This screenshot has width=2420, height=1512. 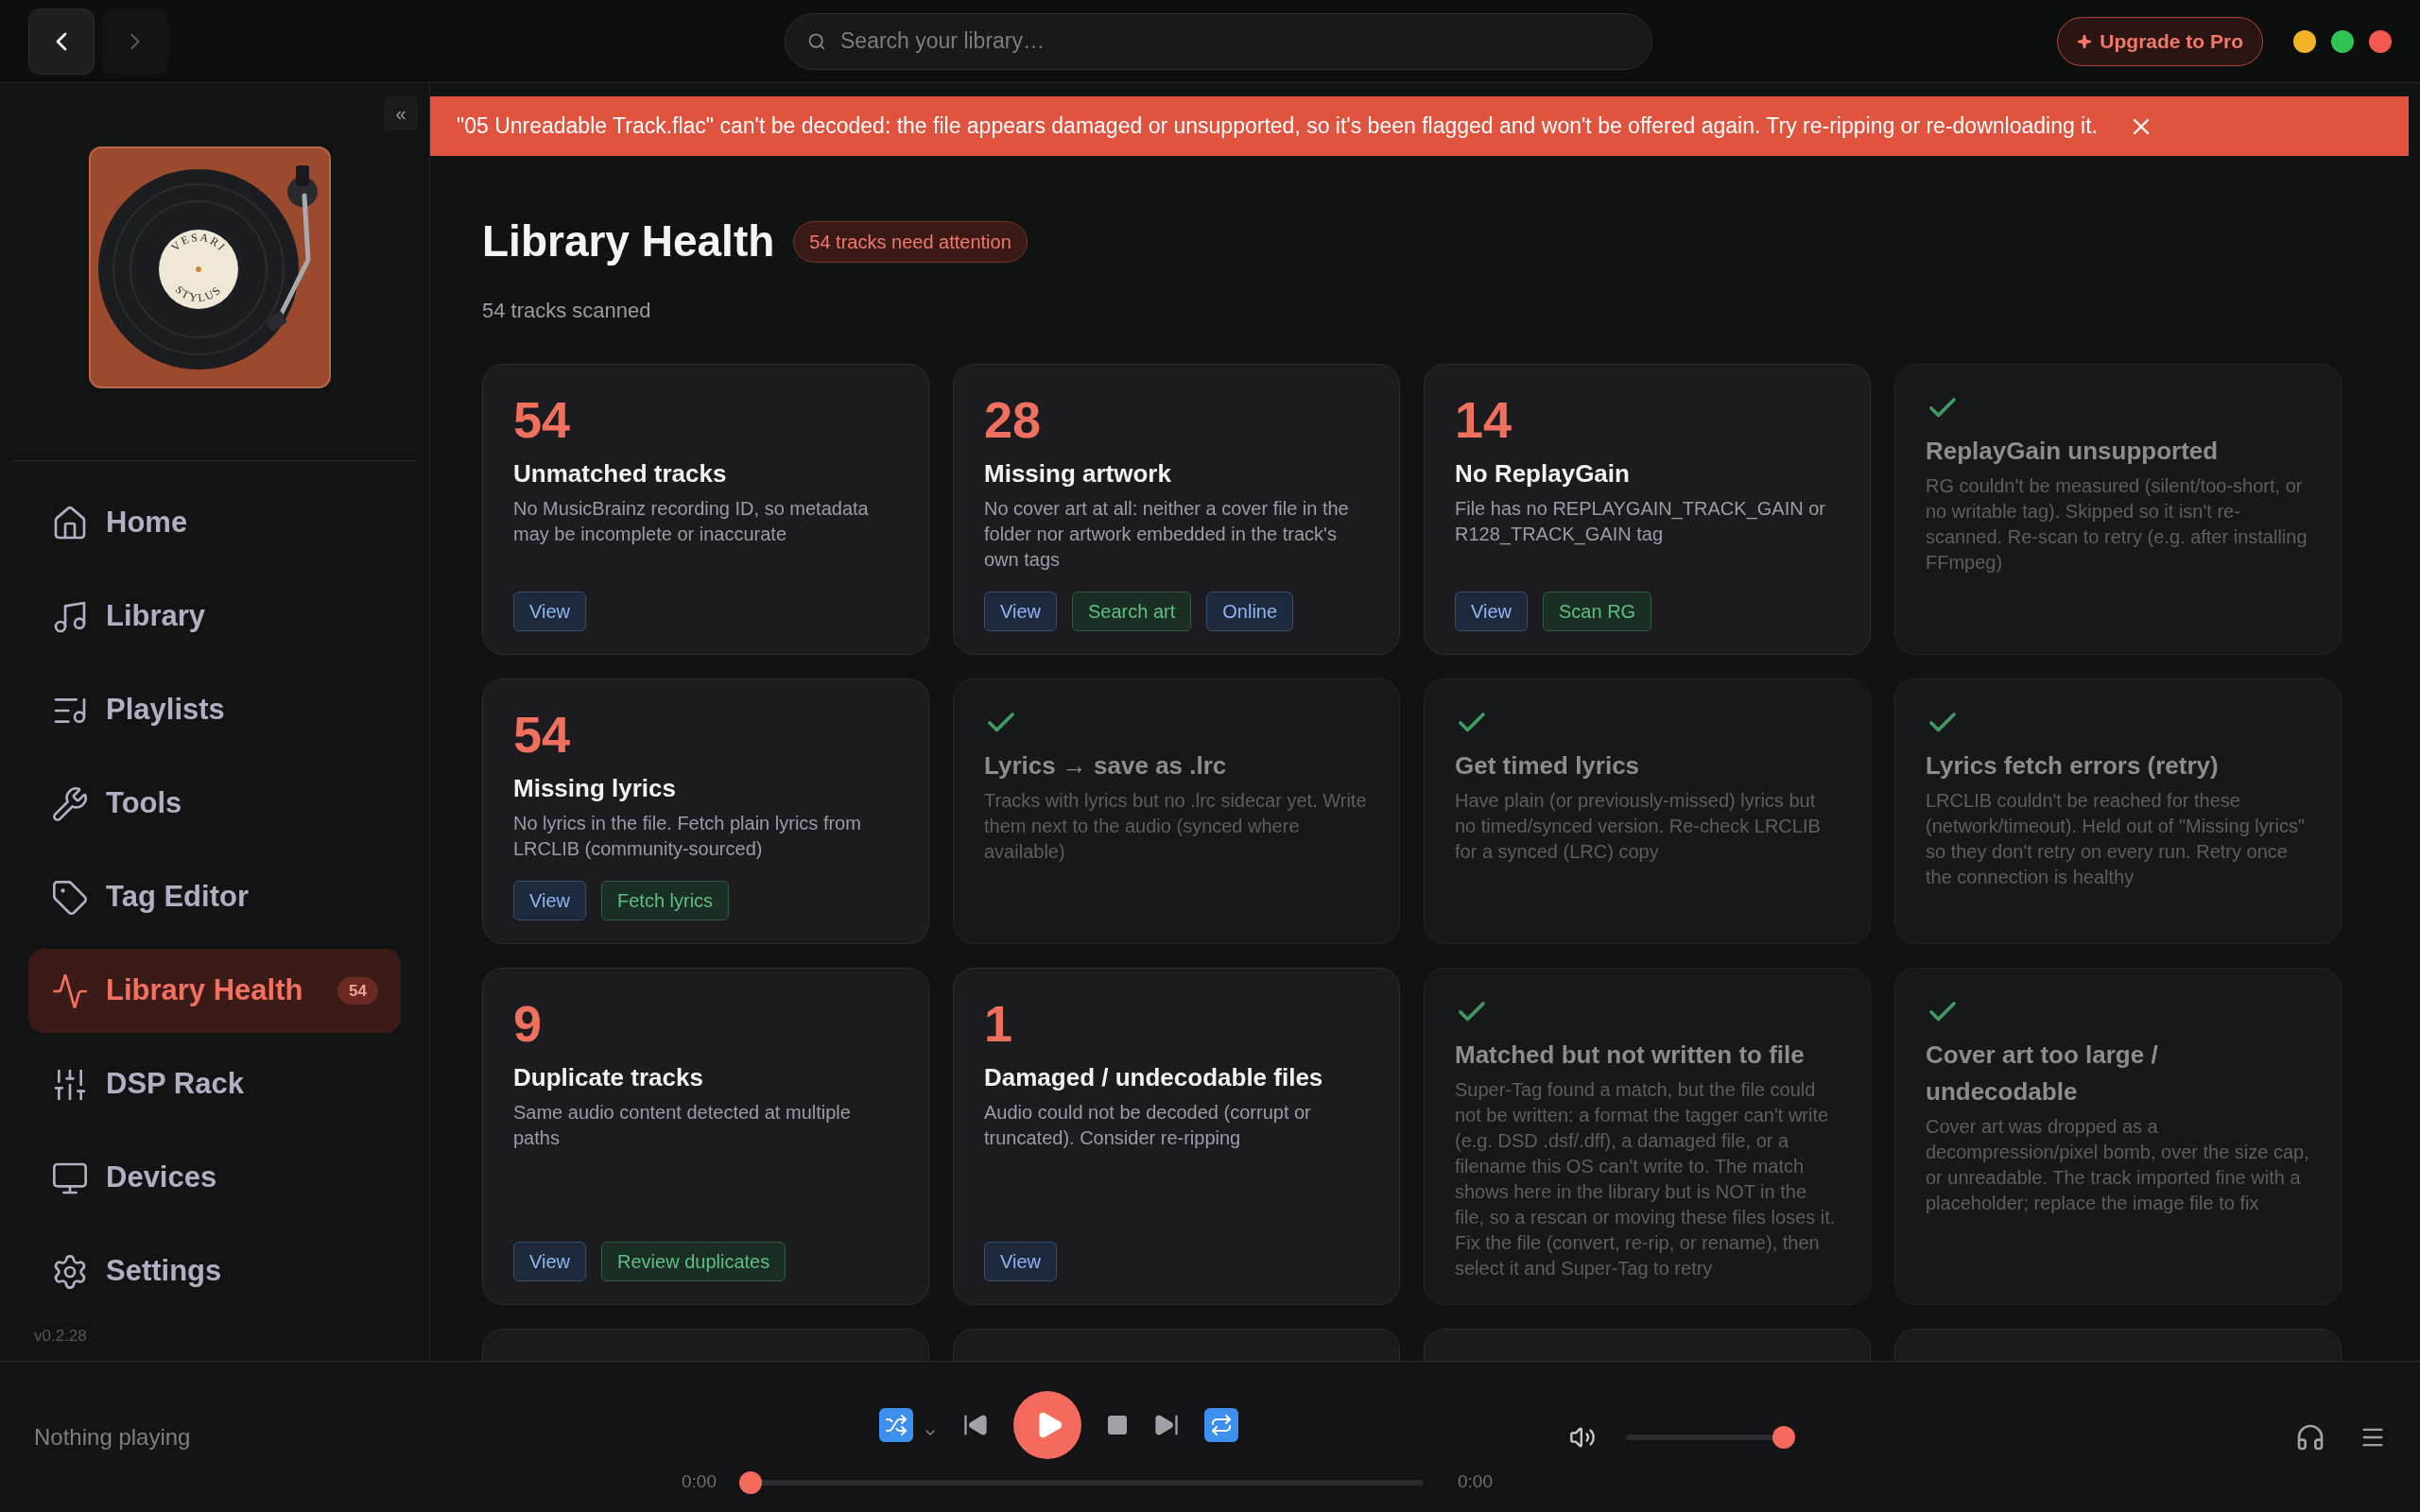 What do you see at coordinates (1646, 1179) in the screenshot?
I see `card-description: Super-Tag found a match, but the file could not be written: a format the tagger can't write (e.g. DSD .dsf/.dff), a damaged file, or a filename this OS can't write to. The match shows here in the library but is NOT in the file, so a rescan or moving these files loses it. Fix the file (convert, re-rip, or rename), then select it and Super-Tag to retry` at bounding box center [1646, 1179].